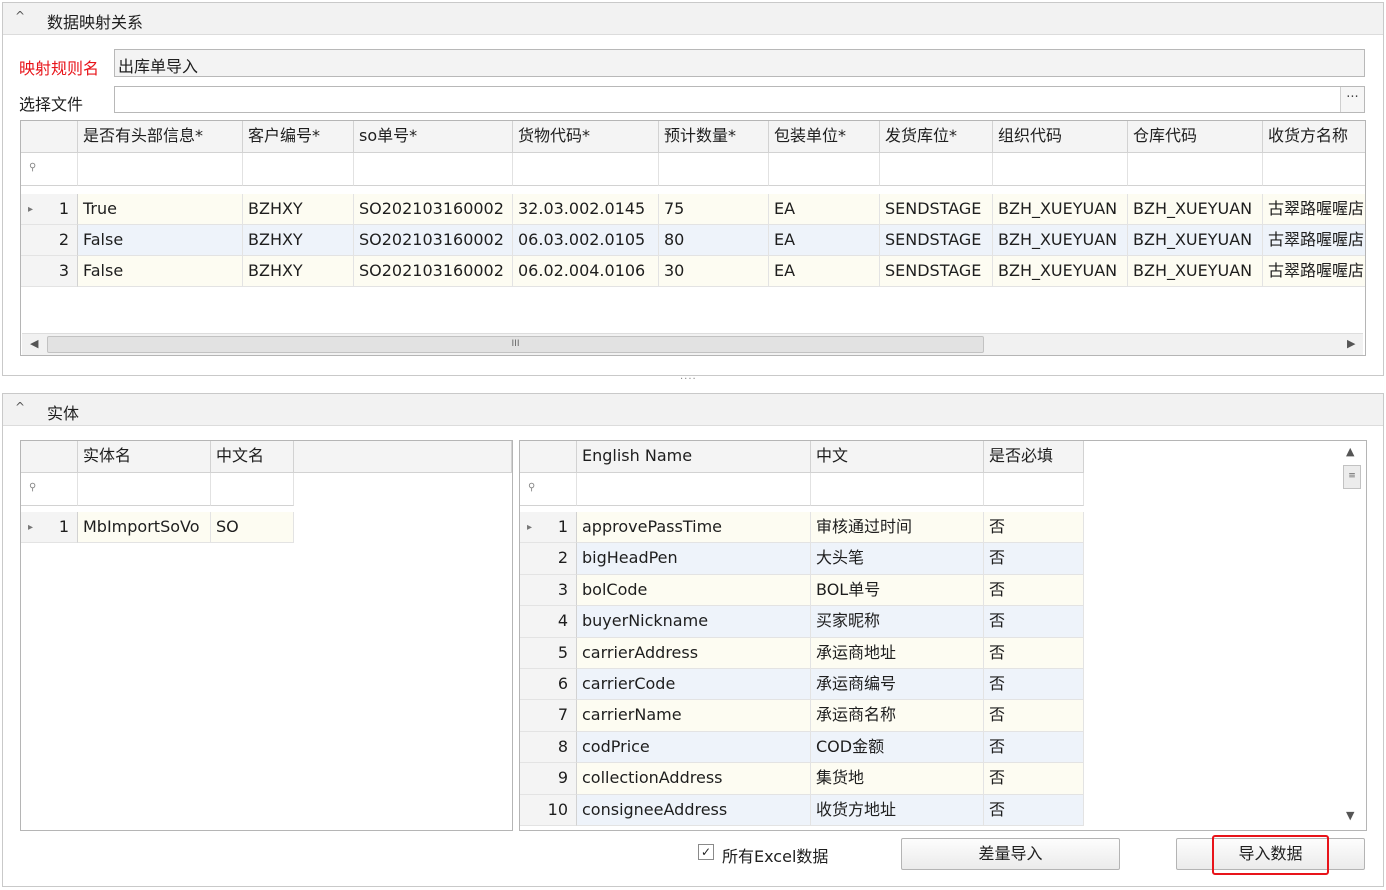  Describe the element at coordinates (897, 622) in the screenshot. I see `grid-cell: 买家昵称` at that location.